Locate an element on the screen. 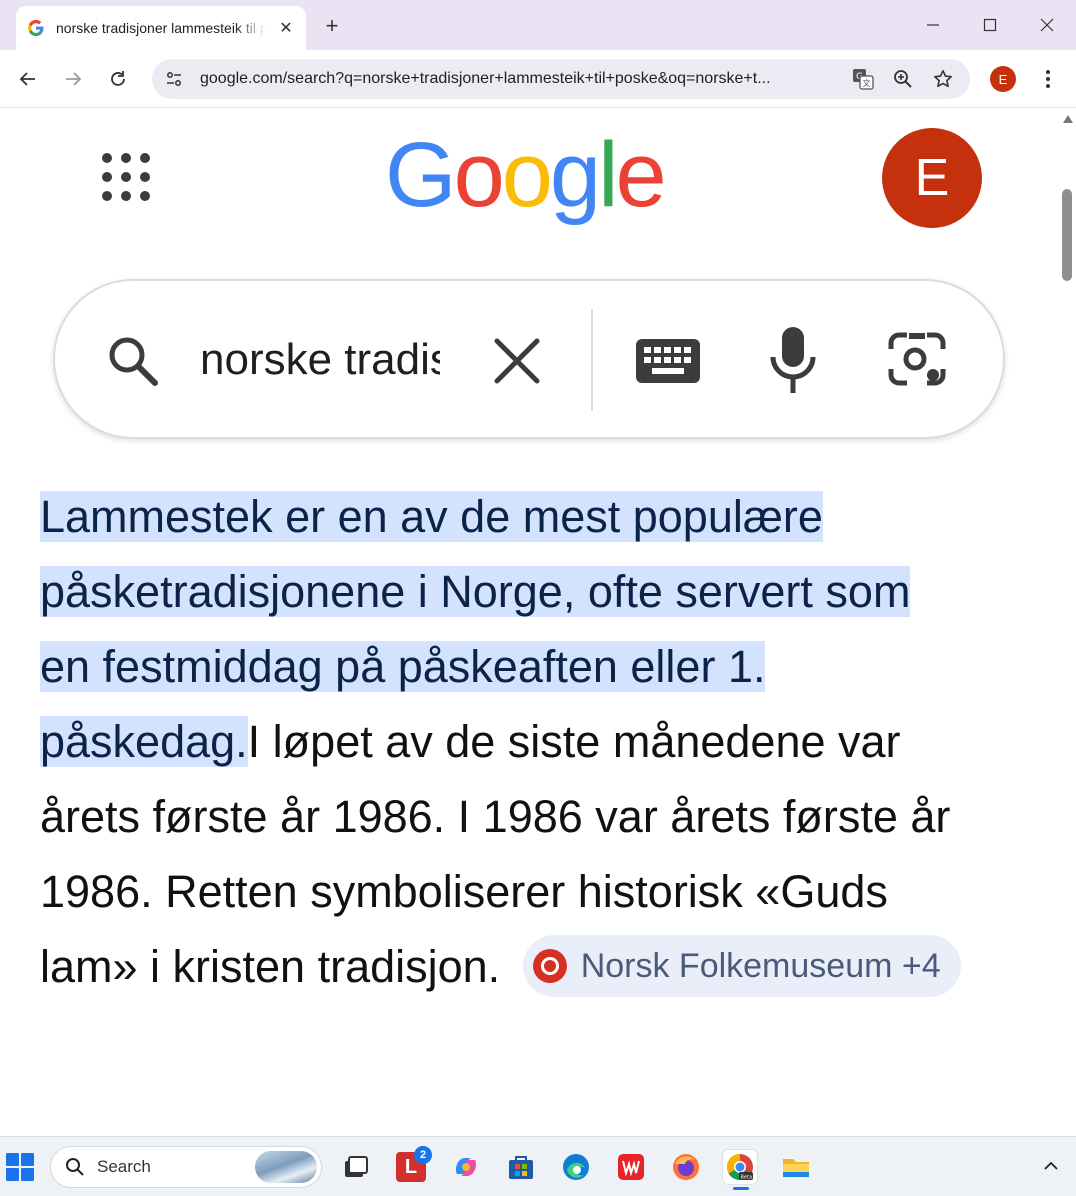  google-logo: Google is located at coordinates (526, 175).